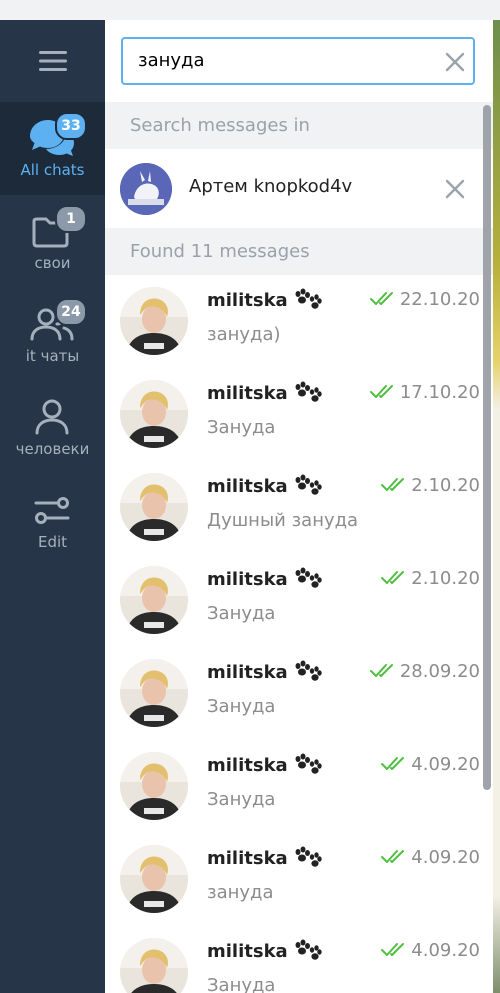 Image resolution: width=500 pixels, height=993 pixels. What do you see at coordinates (52, 263) in the screenshot?
I see `folder-label: свои` at bounding box center [52, 263].